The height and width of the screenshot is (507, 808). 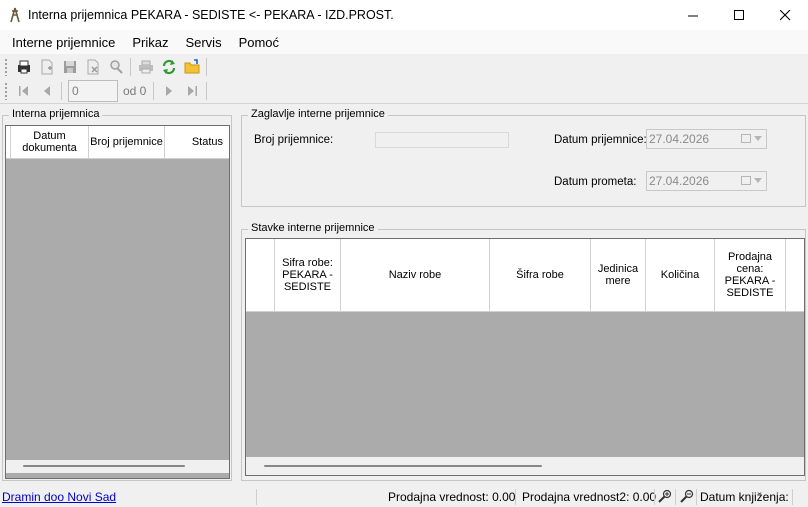 What do you see at coordinates (259, 42) in the screenshot?
I see `menu-pomoc: Pomoć` at bounding box center [259, 42].